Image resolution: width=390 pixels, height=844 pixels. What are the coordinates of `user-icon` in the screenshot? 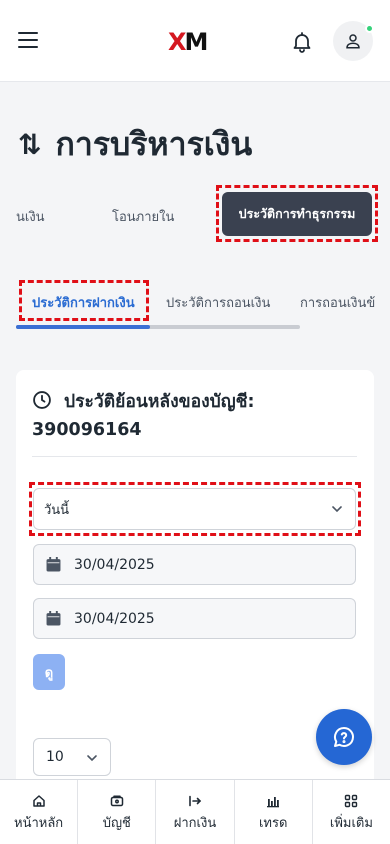 It's located at (353, 41).